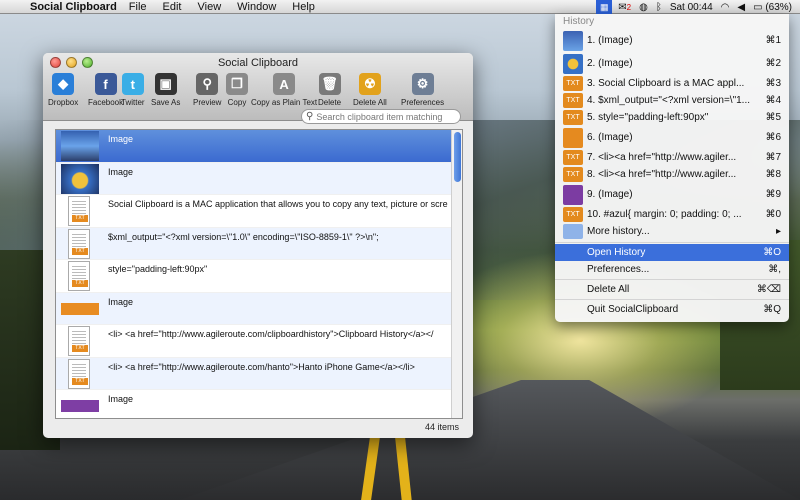 The width and height of the screenshot is (800, 500). Describe the element at coordinates (672, 63) in the screenshot. I see `history-item-2: 2. (Image) ⌘2` at that location.